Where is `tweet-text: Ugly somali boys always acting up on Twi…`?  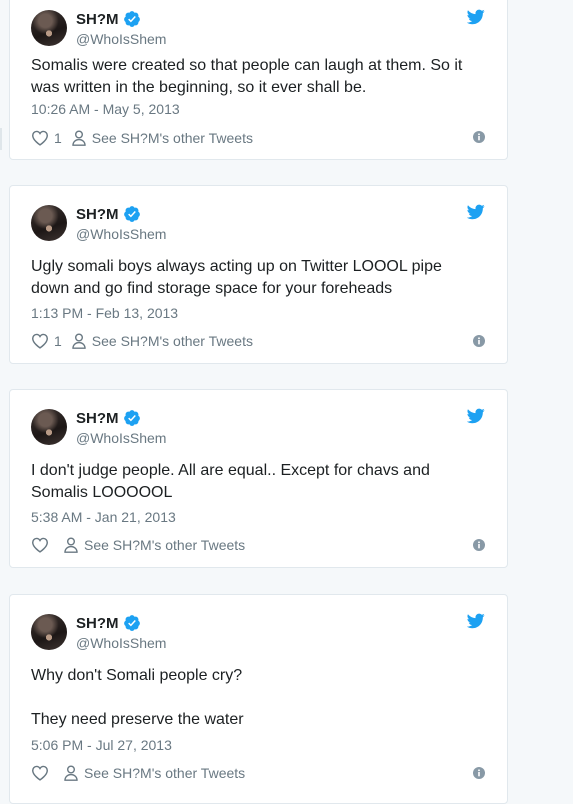 tweet-text: Ugly somali boys always acting up on Twi… is located at coordinates (236, 277).